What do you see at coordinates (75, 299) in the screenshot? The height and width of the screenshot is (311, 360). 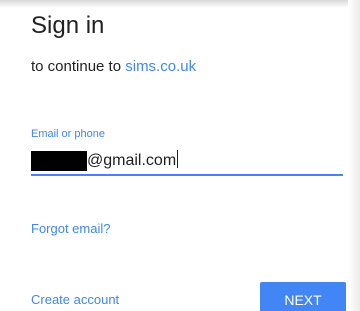 I see `create-account-link: Create account` at bounding box center [75, 299].